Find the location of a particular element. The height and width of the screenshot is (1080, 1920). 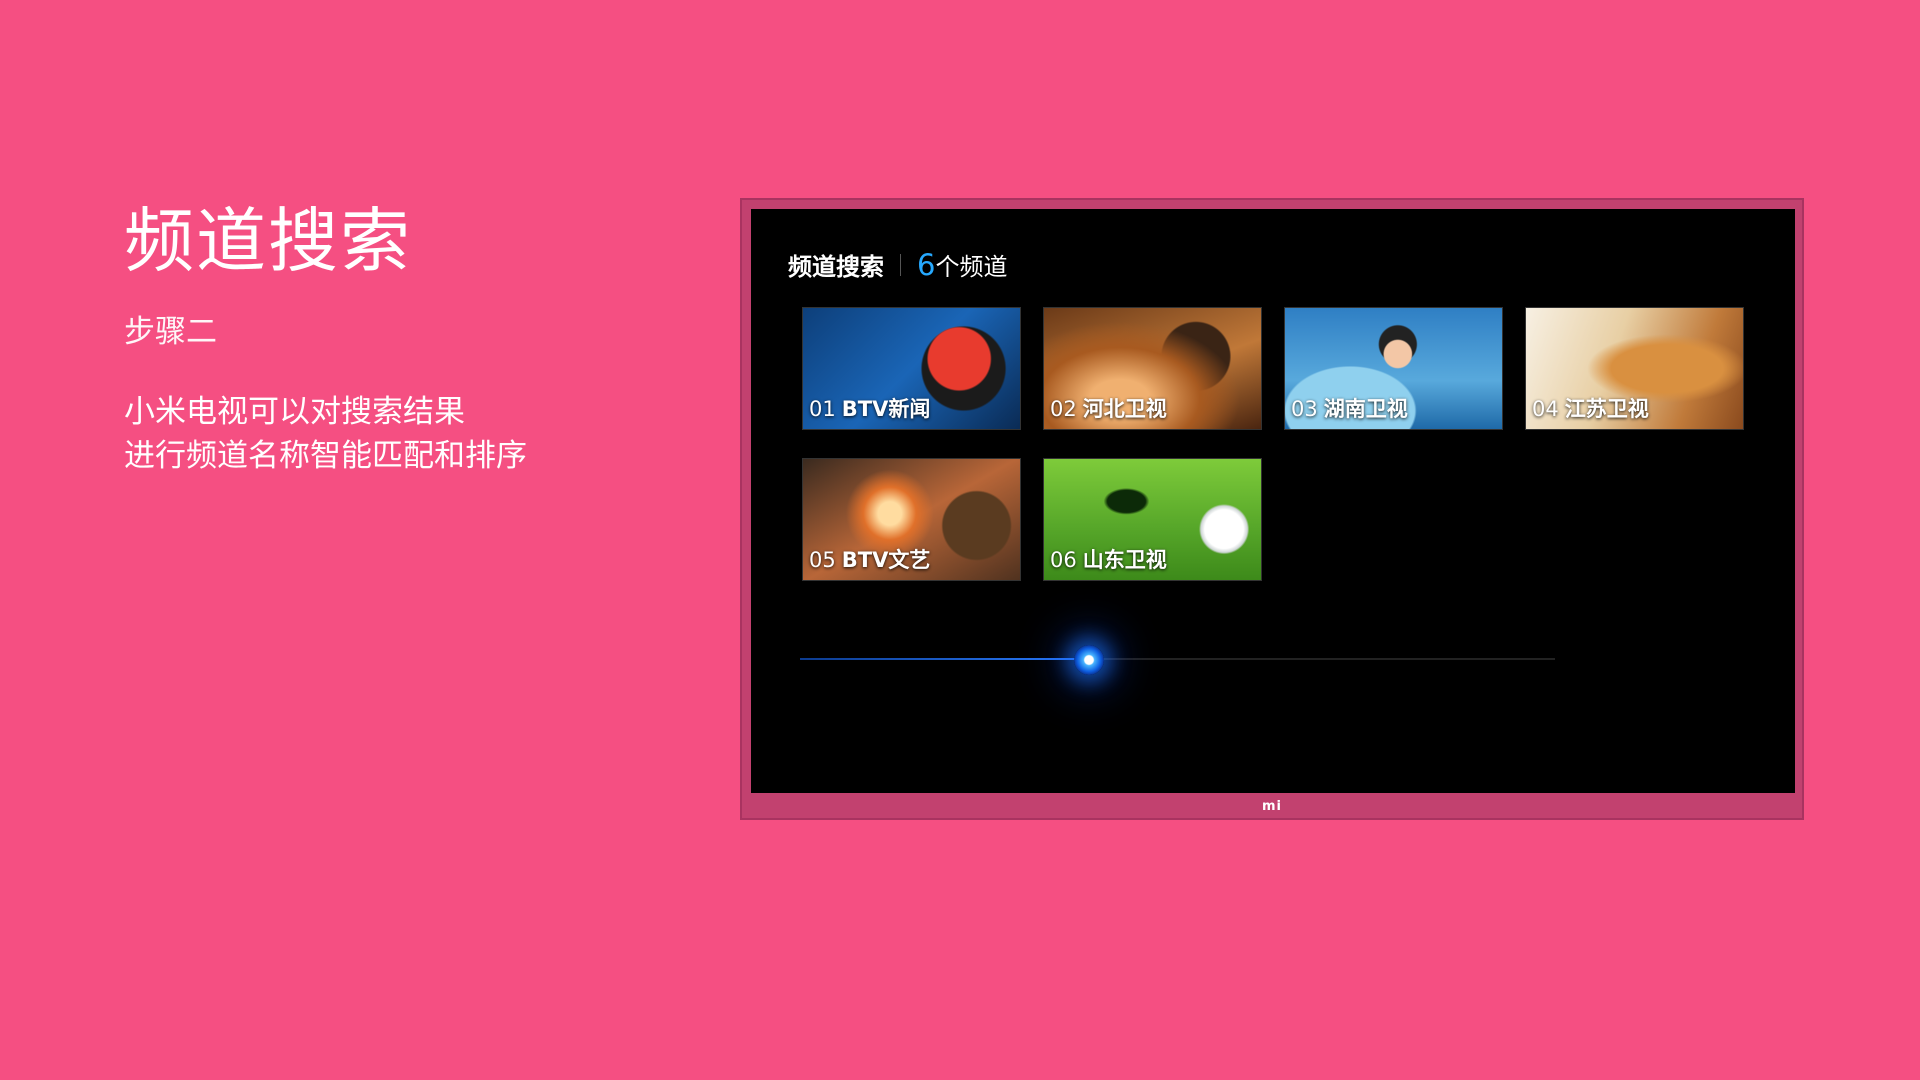

channel-card-02: 02 河北卫视 is located at coordinates (1152, 368).